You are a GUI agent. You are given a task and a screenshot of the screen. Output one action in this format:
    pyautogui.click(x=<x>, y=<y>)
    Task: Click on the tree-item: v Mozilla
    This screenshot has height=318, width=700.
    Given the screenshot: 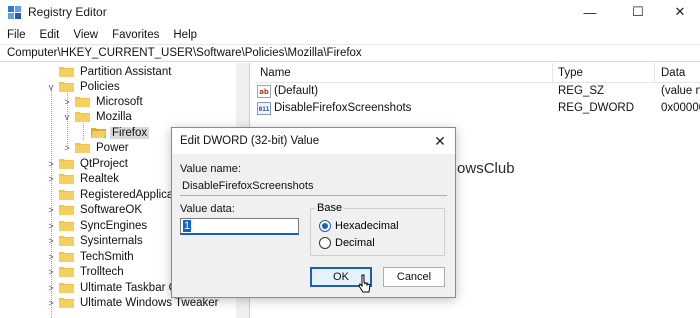 What is the action you would take?
    pyautogui.click(x=98, y=116)
    